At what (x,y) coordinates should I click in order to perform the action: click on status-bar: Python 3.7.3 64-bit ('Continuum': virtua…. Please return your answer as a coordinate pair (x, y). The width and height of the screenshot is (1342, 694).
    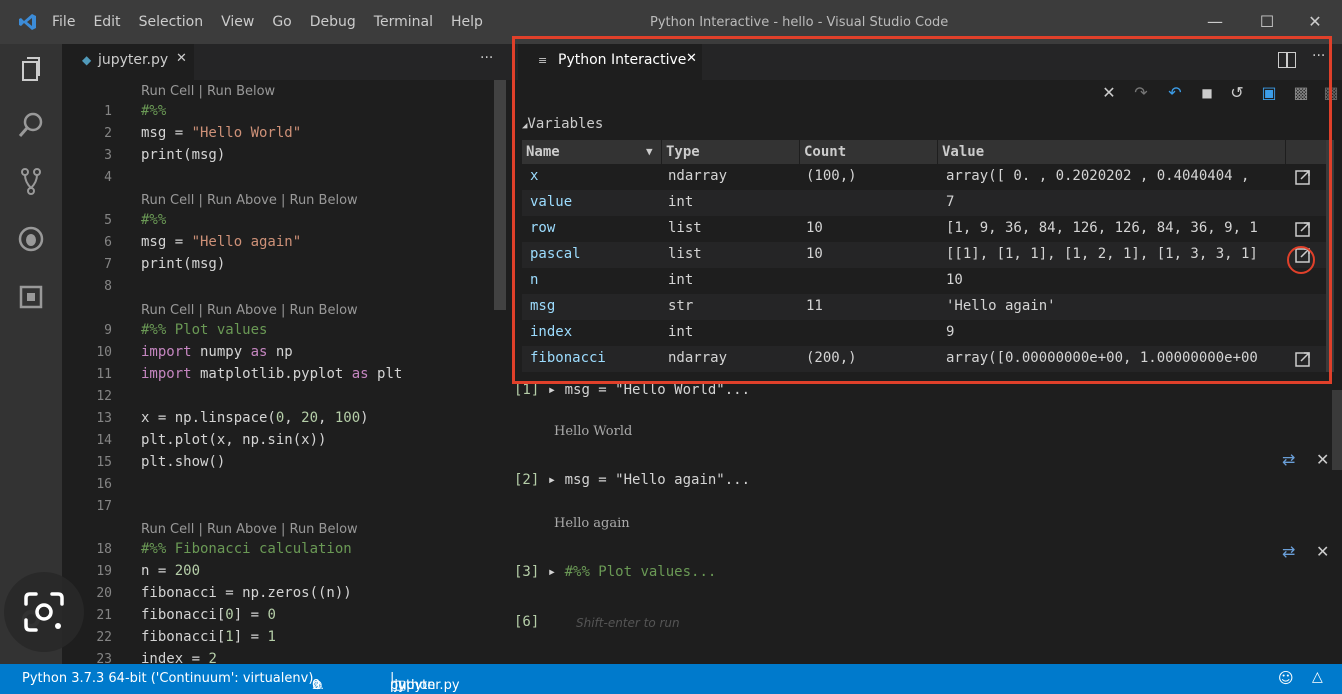
    Looking at the image, I should click on (671, 679).